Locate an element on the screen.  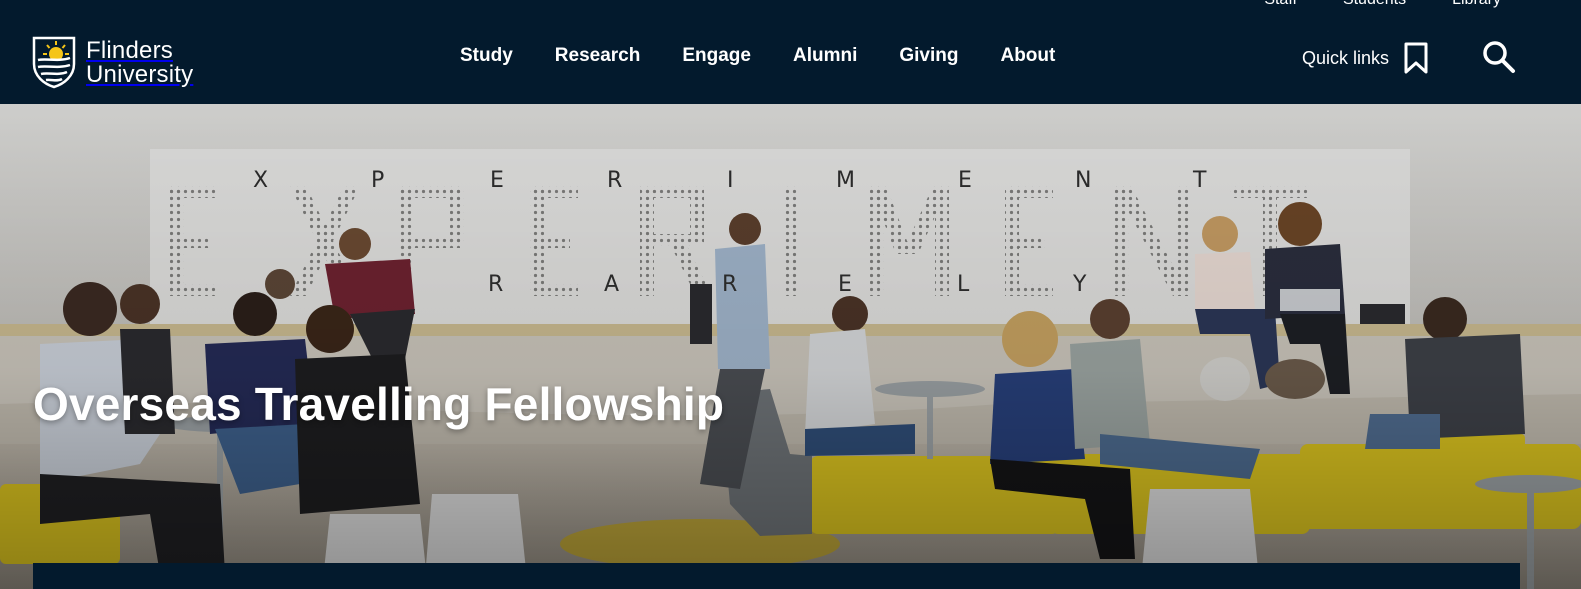
utility-link-staff: Staff is located at coordinates (1280, 4).